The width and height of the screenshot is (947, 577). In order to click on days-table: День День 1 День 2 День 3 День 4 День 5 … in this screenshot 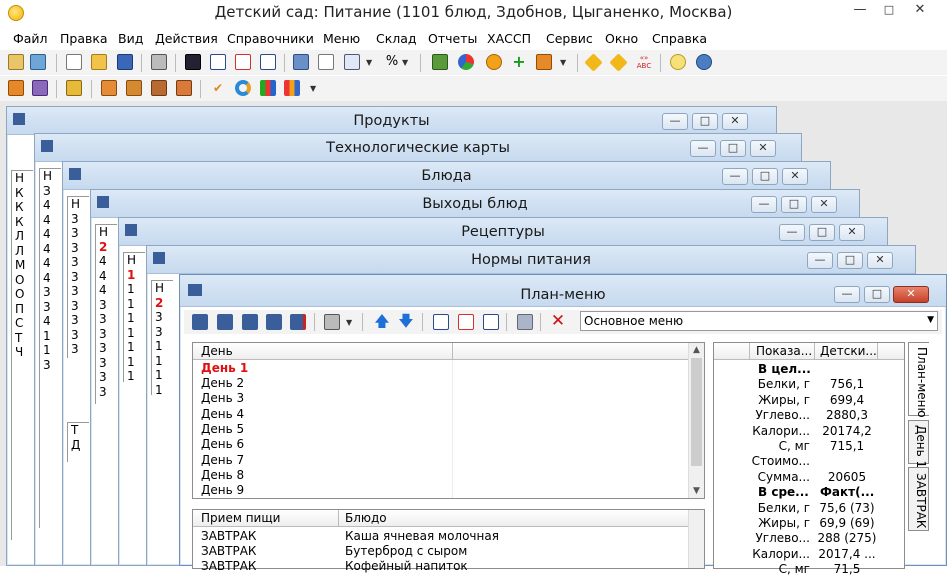, I will do `click(448, 420)`.